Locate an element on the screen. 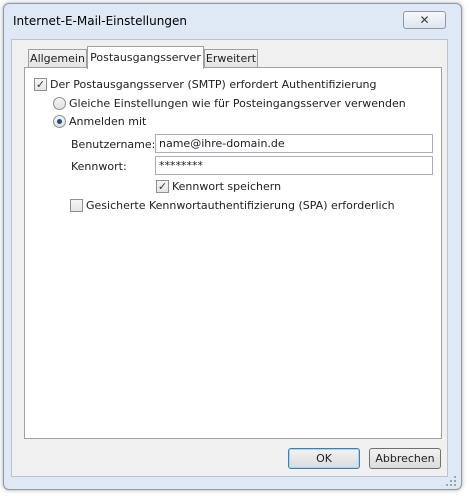 This screenshot has height=496, width=469. username-label: Benutzername: is located at coordinates (113, 144).